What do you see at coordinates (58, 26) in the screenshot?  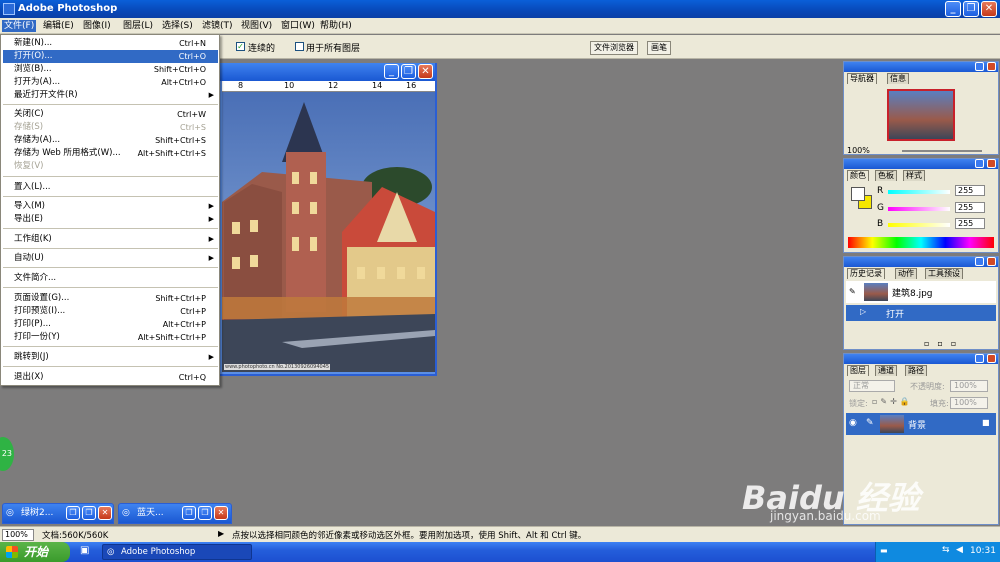 I see `menu-edit: 编辑(E)` at bounding box center [58, 26].